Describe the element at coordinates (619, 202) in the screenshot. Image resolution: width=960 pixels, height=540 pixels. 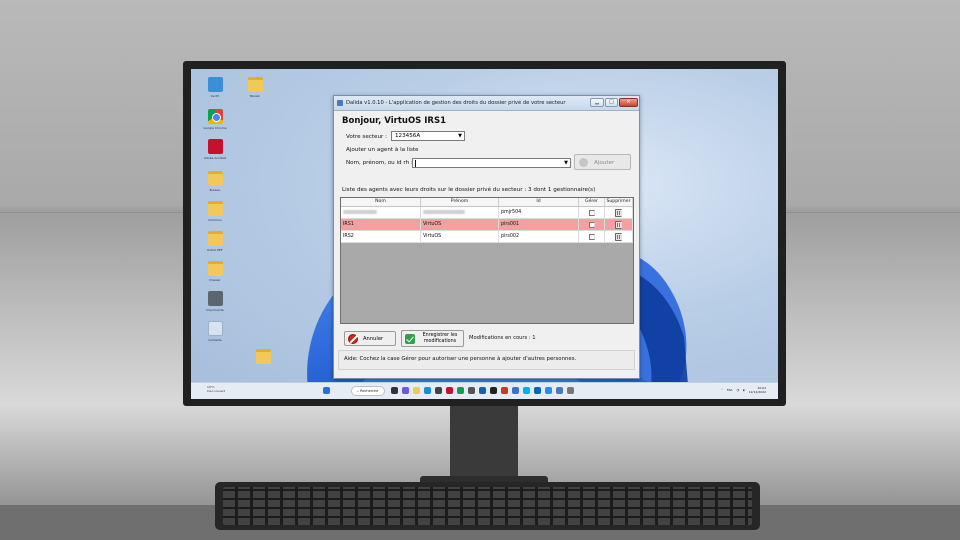
I see `column-header-supprimer: Supprimer` at that location.